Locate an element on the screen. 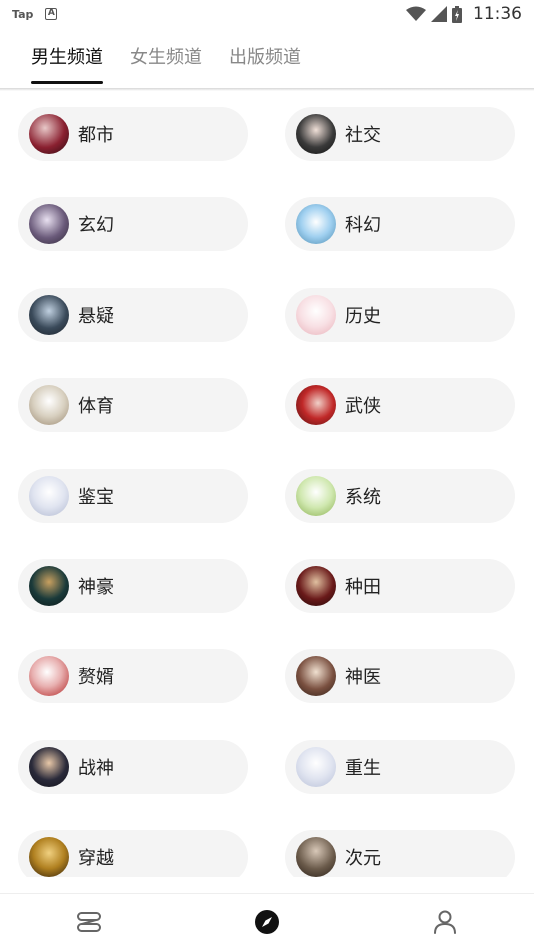  category-chip-xuanhuan: 玄幻 is located at coordinates (133, 224).